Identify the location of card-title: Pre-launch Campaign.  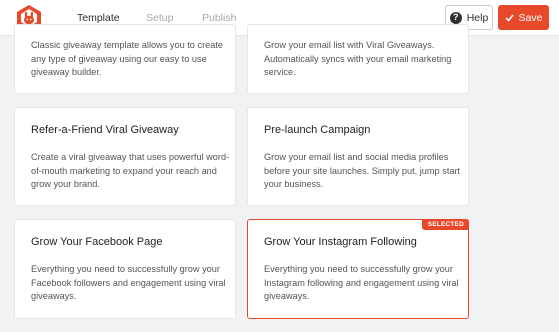
(317, 130).